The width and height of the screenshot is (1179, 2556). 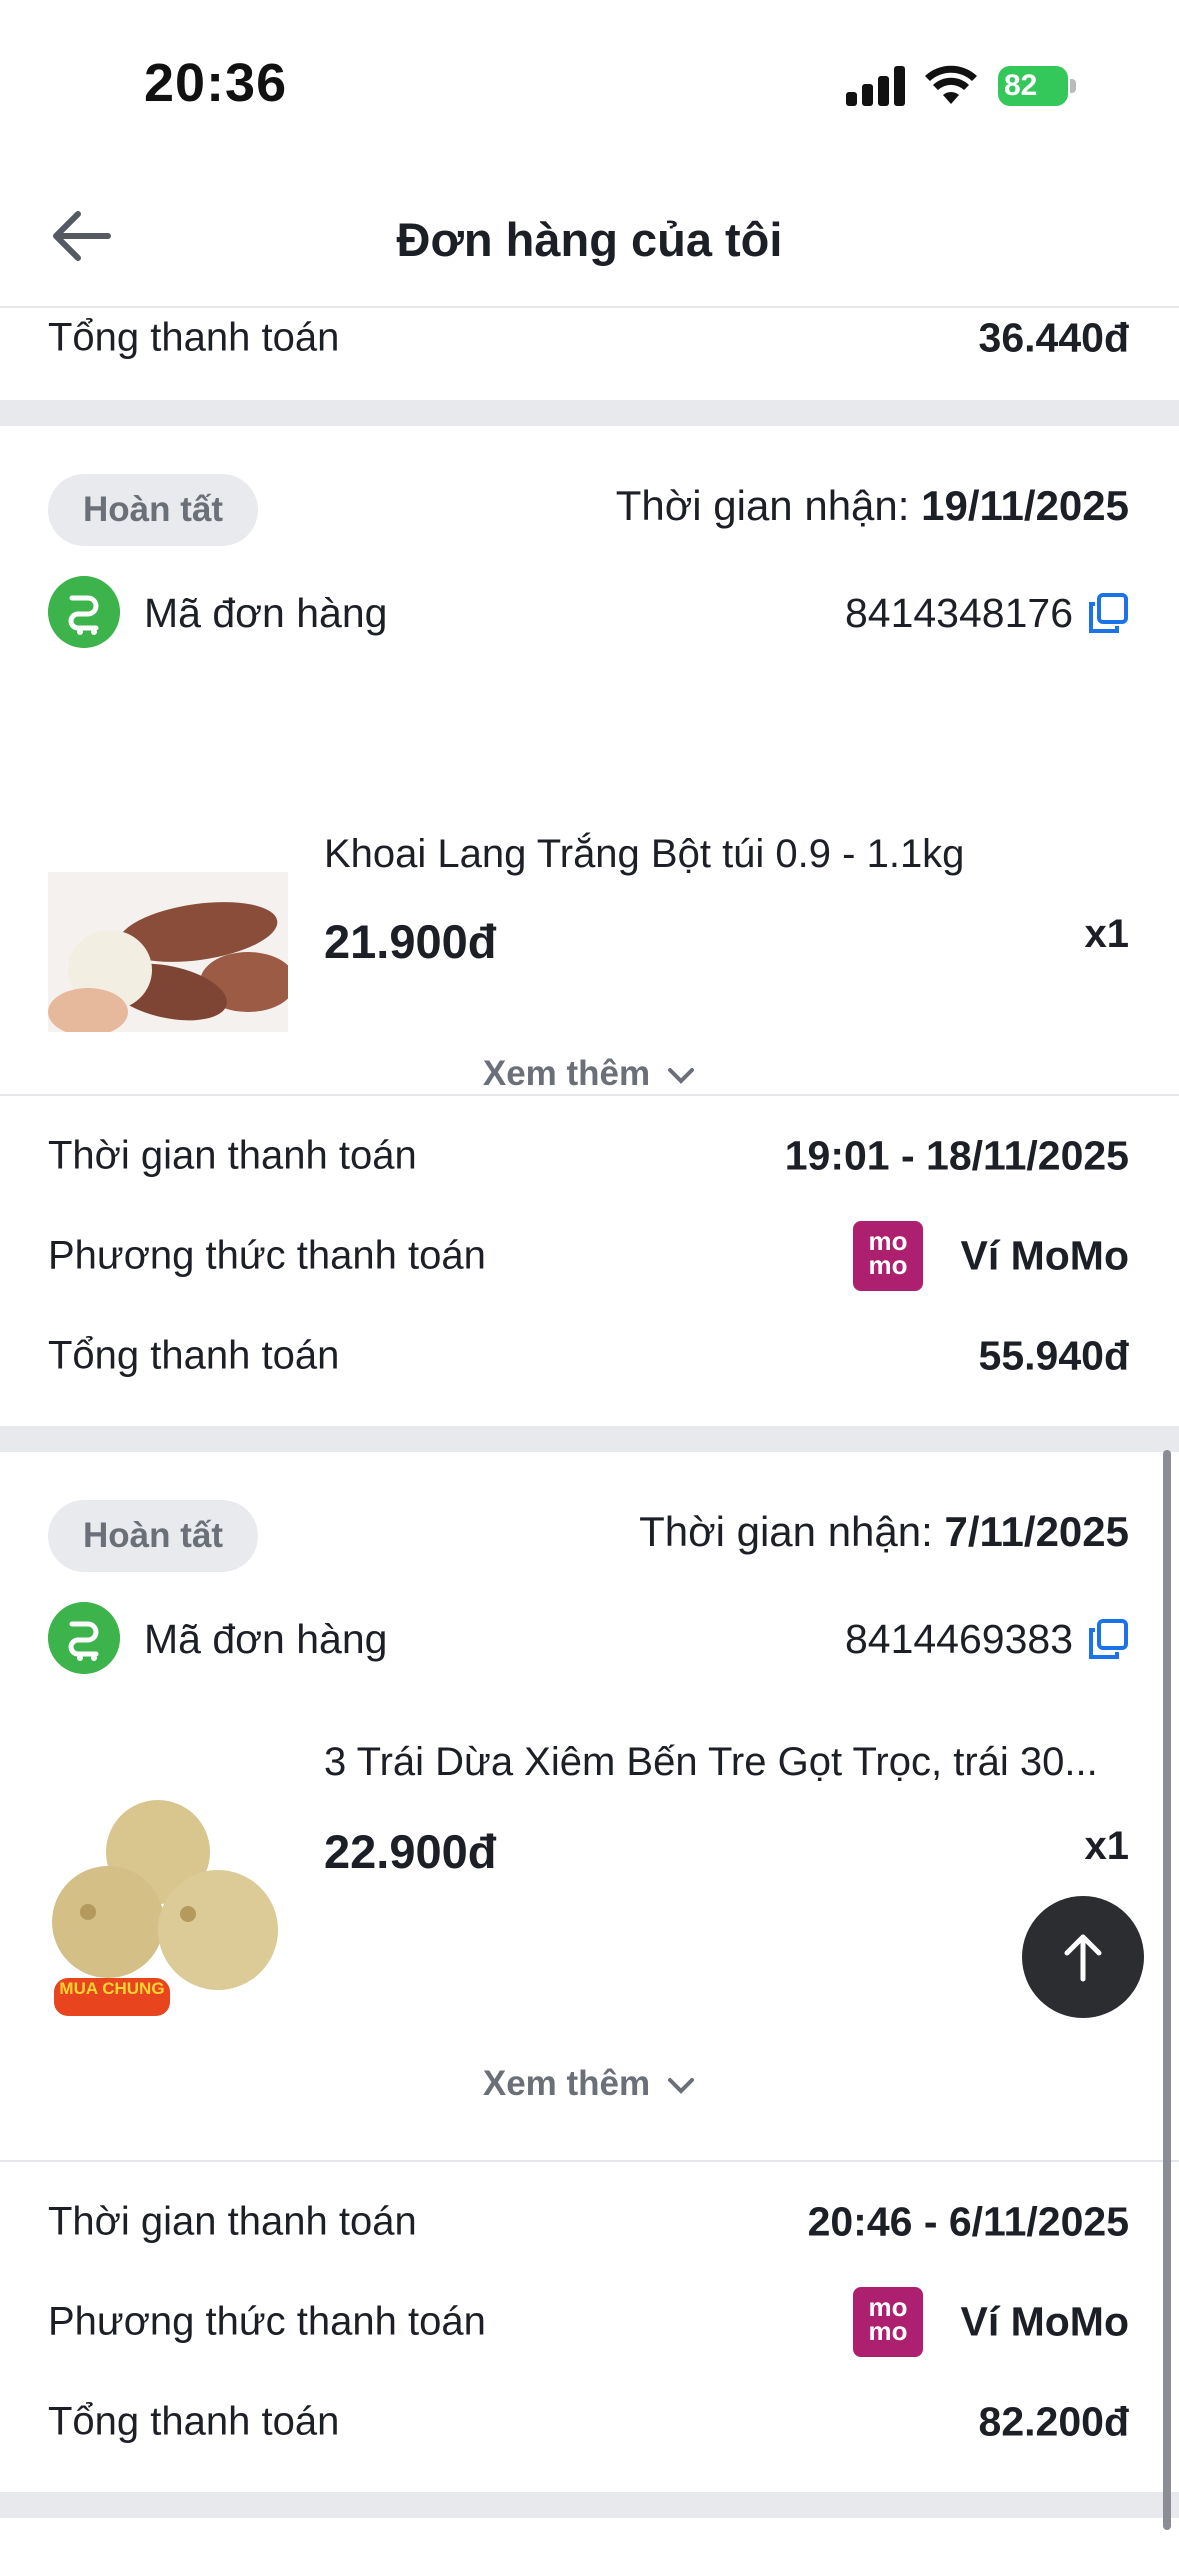 I want to click on status-time: 20:36, so click(x=216, y=83).